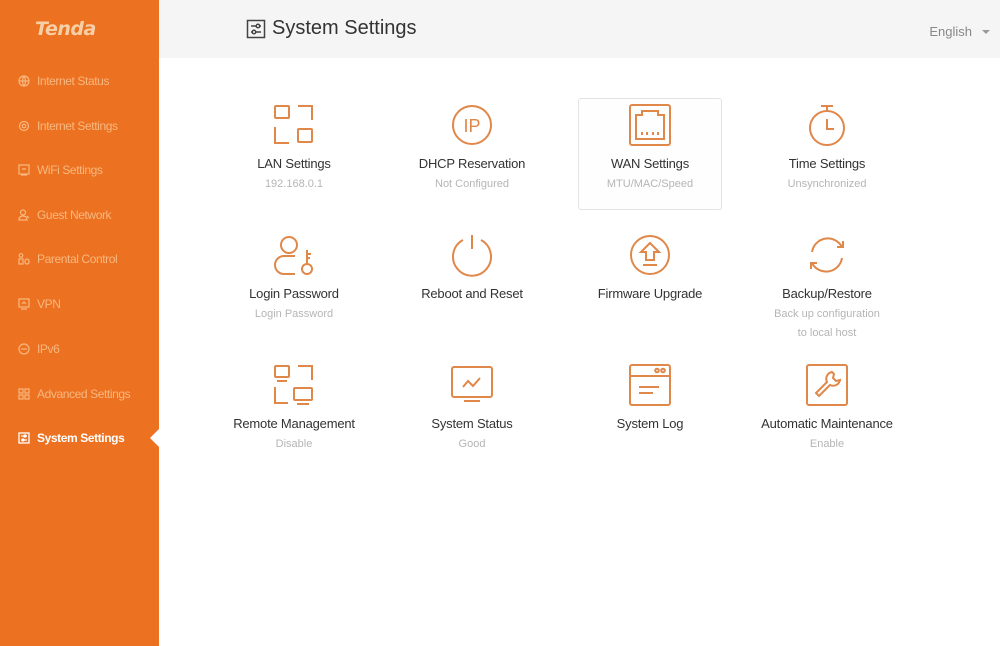 The image size is (1000, 646). I want to click on remote-monitors-icon, so click(293, 385).